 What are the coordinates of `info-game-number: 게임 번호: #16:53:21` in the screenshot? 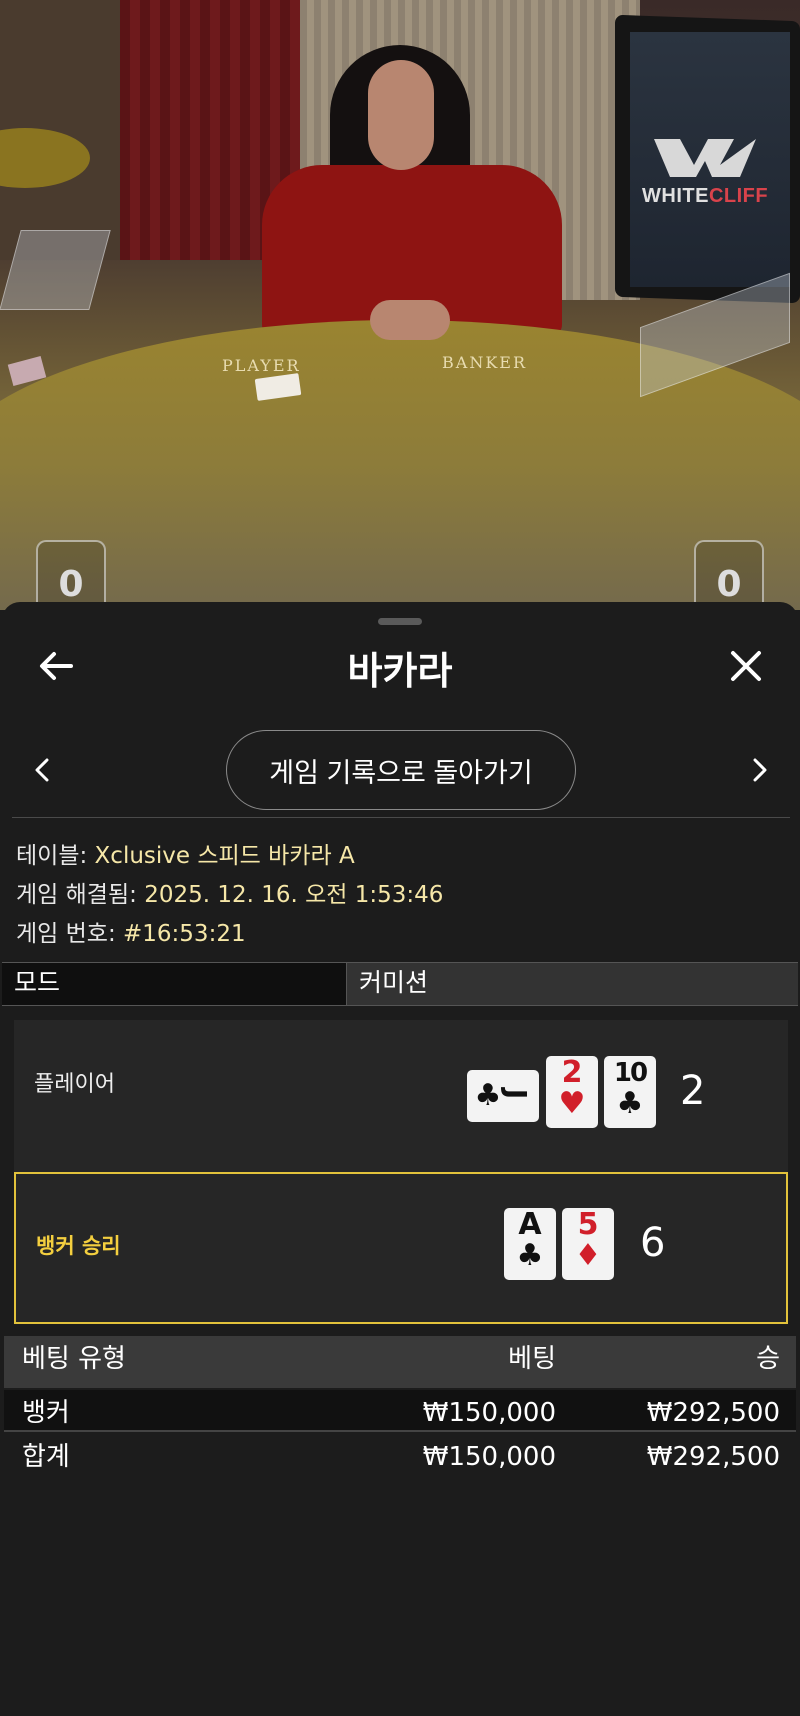 It's located at (131, 931).